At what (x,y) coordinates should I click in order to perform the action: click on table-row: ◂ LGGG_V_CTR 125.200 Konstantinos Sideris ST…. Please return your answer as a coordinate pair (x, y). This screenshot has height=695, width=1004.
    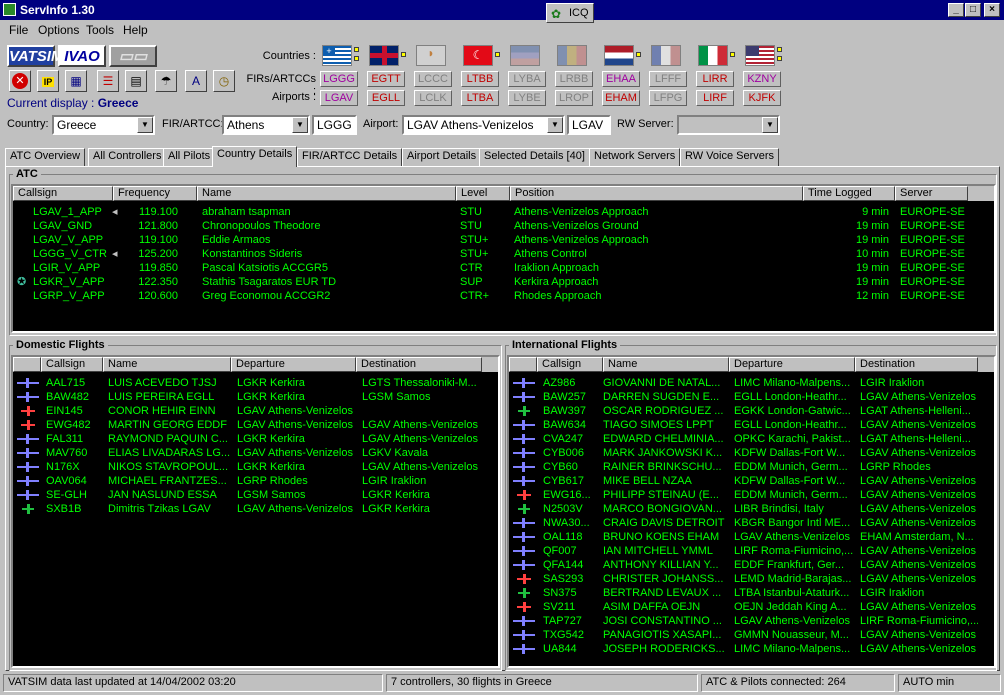
    Looking at the image, I should click on (503, 254).